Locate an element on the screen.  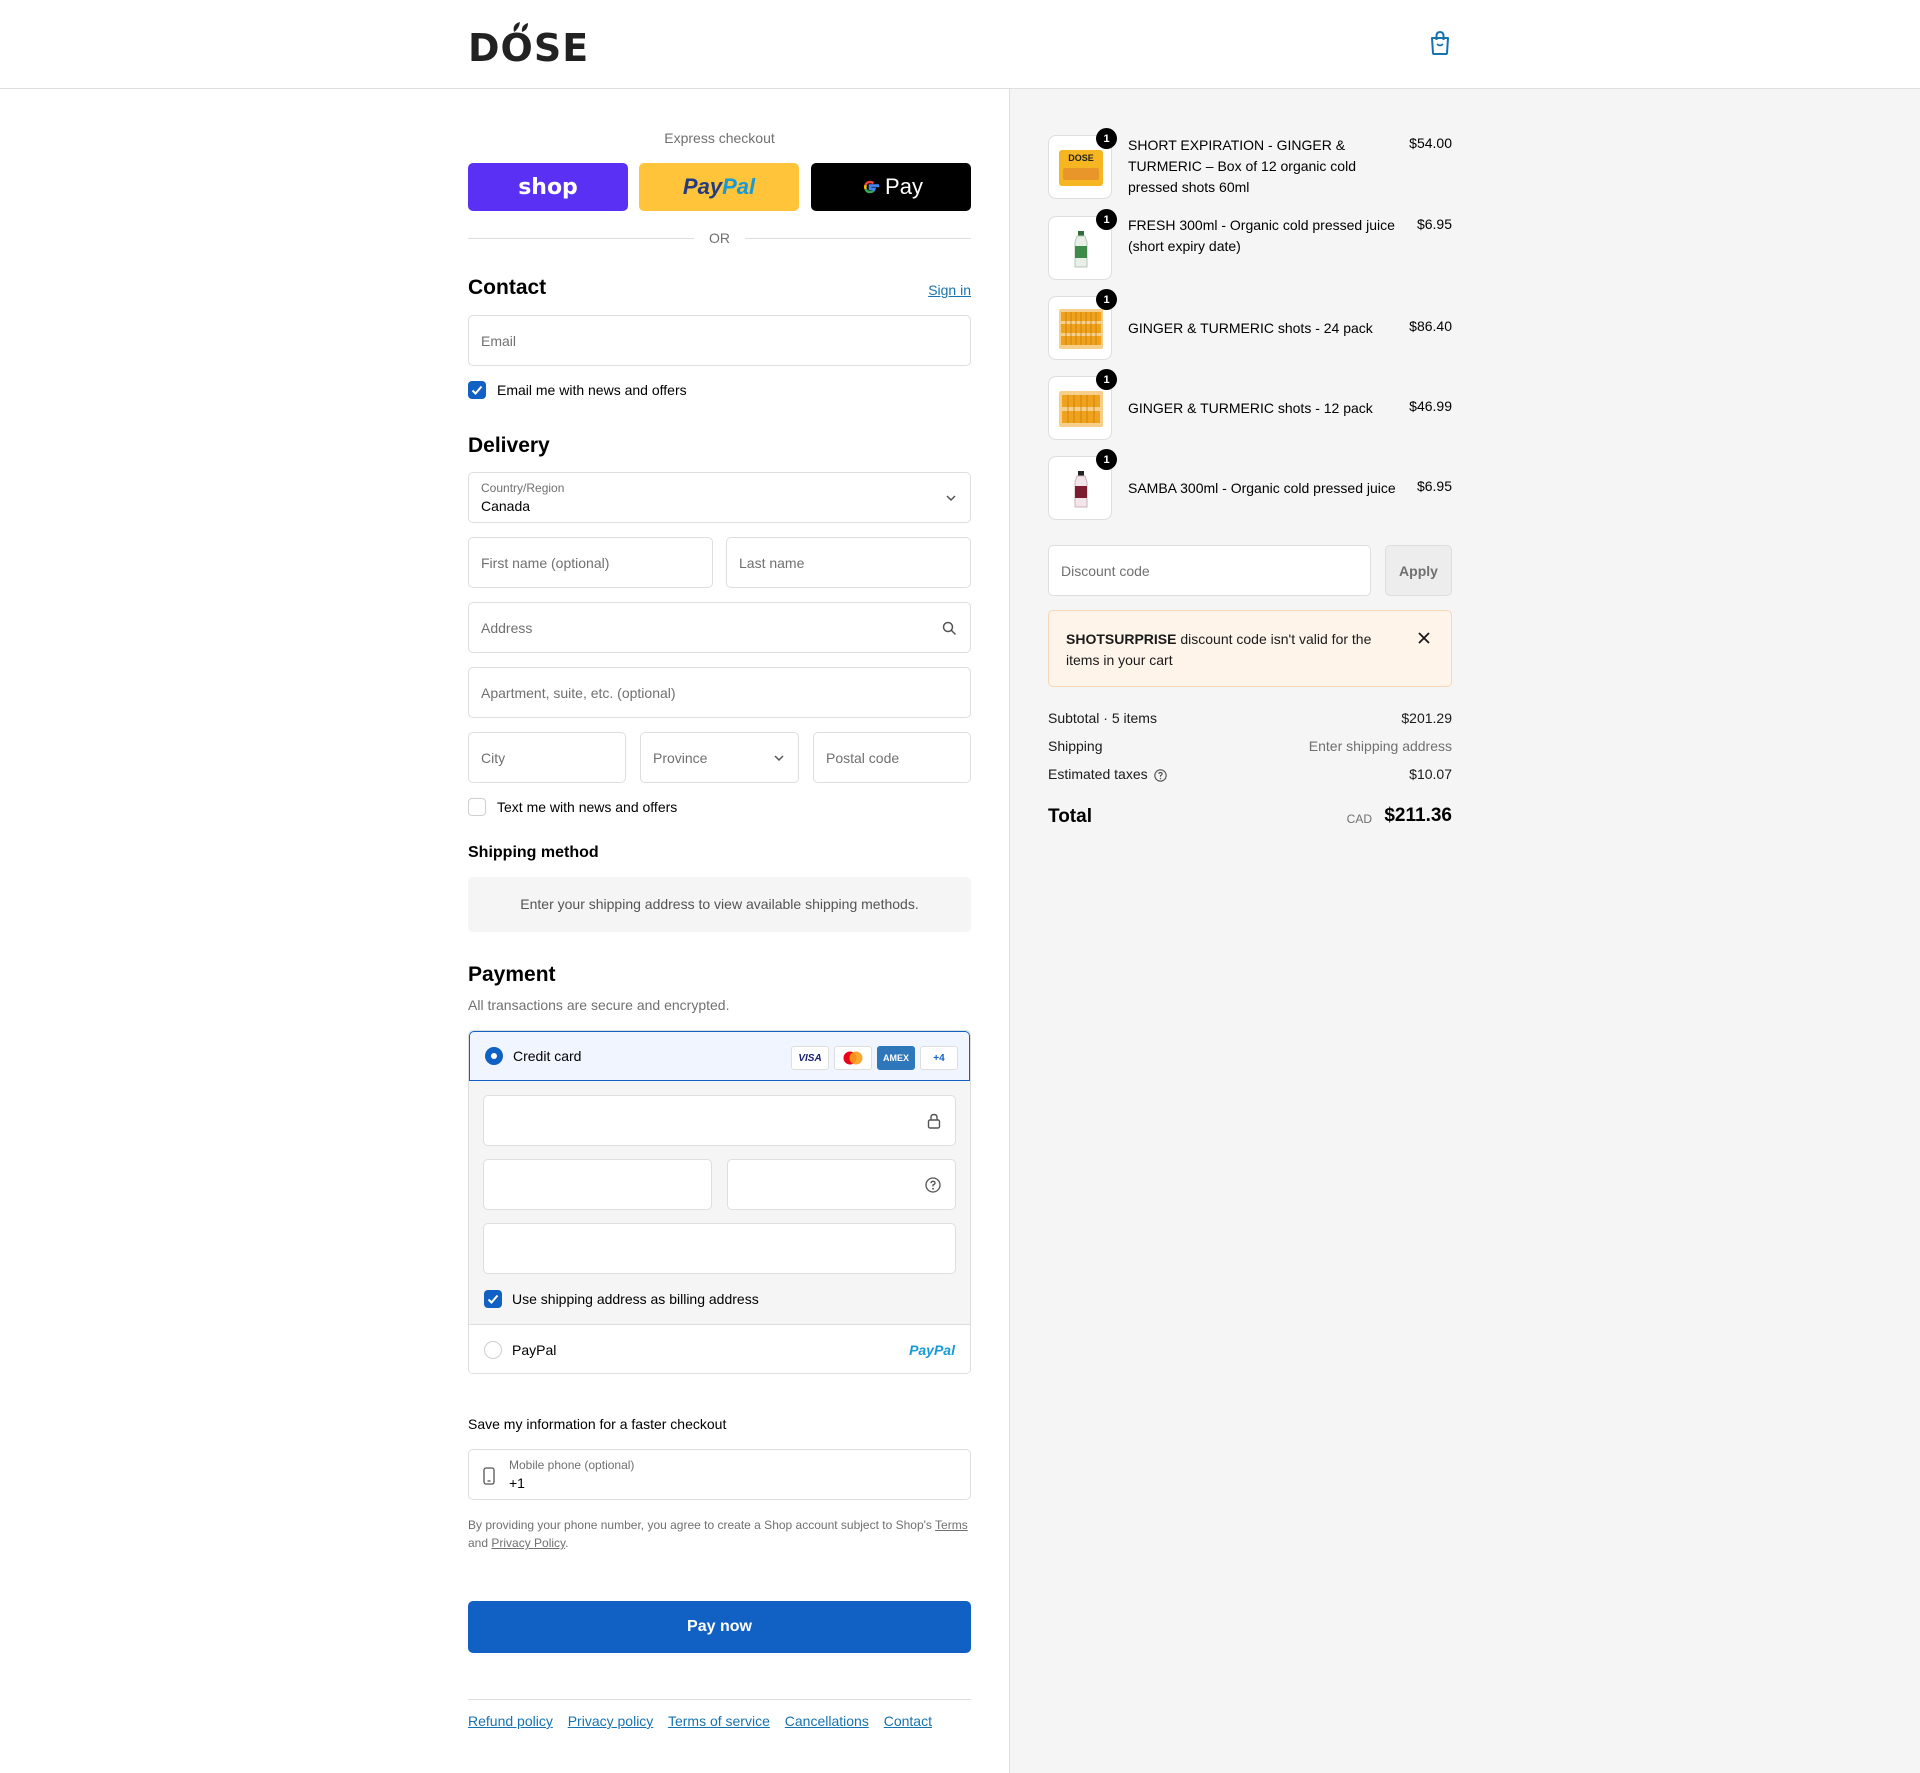
apply-discount-button: Apply is located at coordinates (1418, 570).